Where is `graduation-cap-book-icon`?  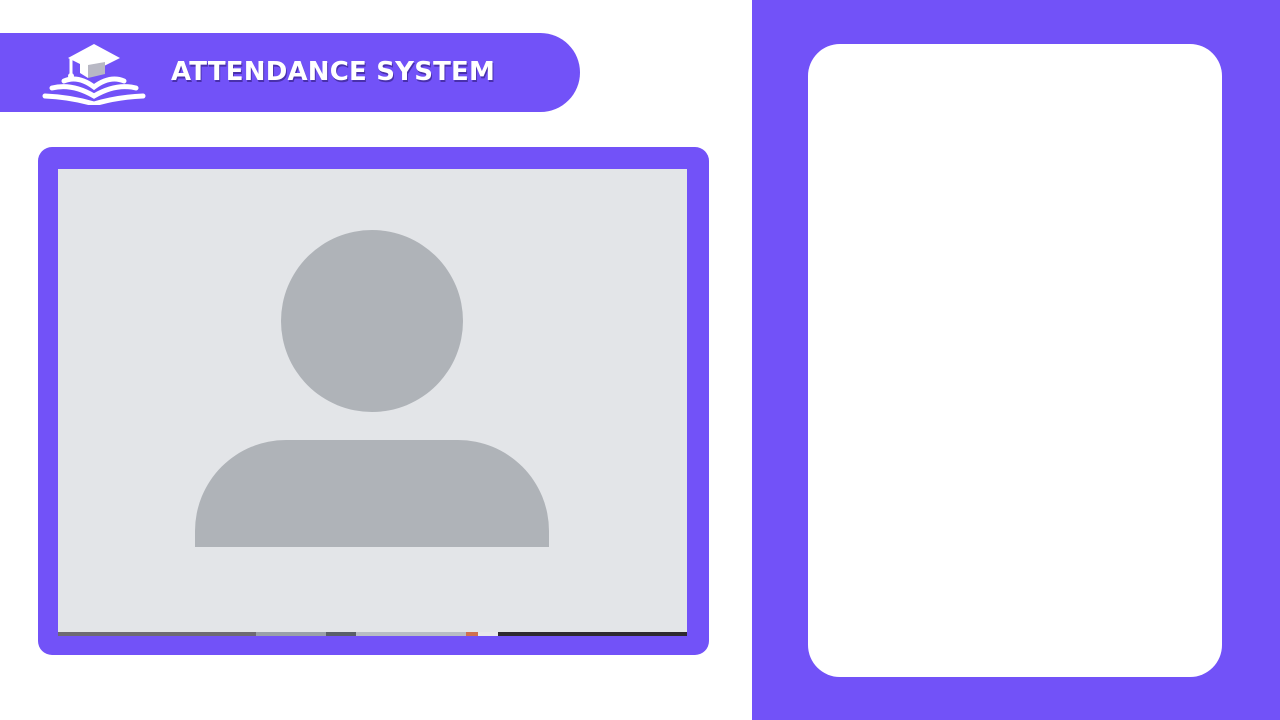
graduation-cap-book-icon is located at coordinates (94, 74).